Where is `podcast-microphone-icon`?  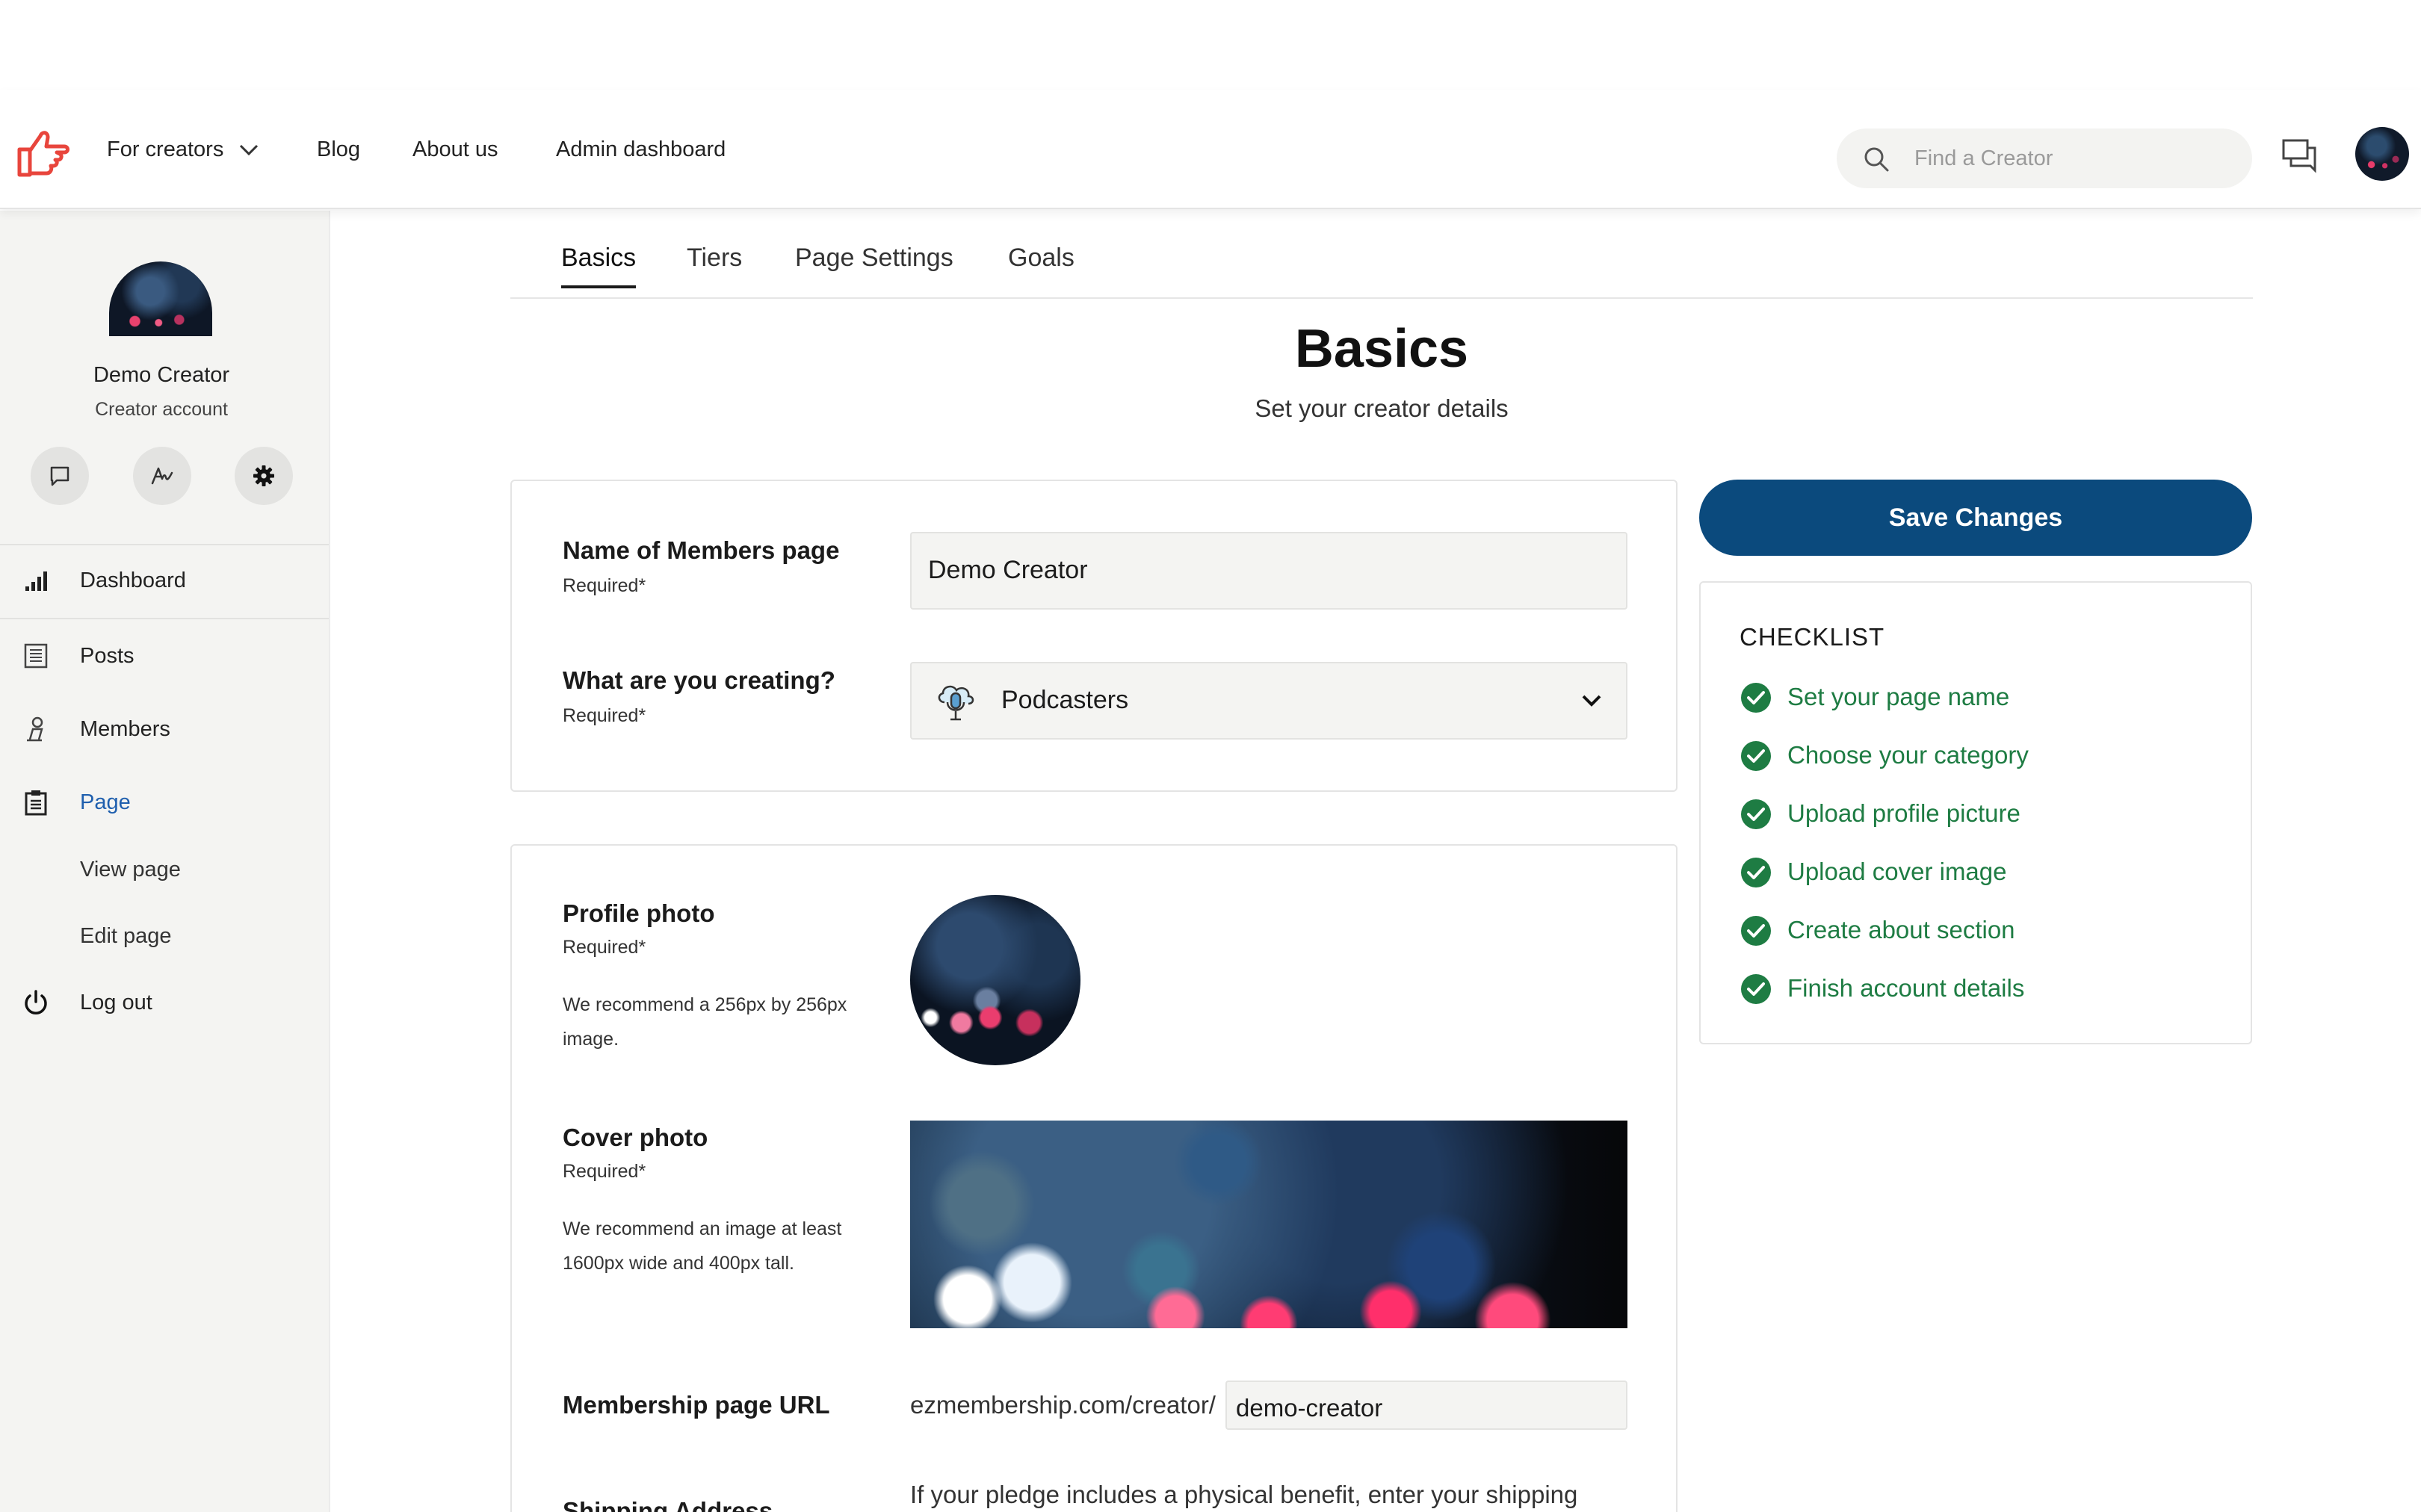
podcast-microphone-icon is located at coordinates (956, 703).